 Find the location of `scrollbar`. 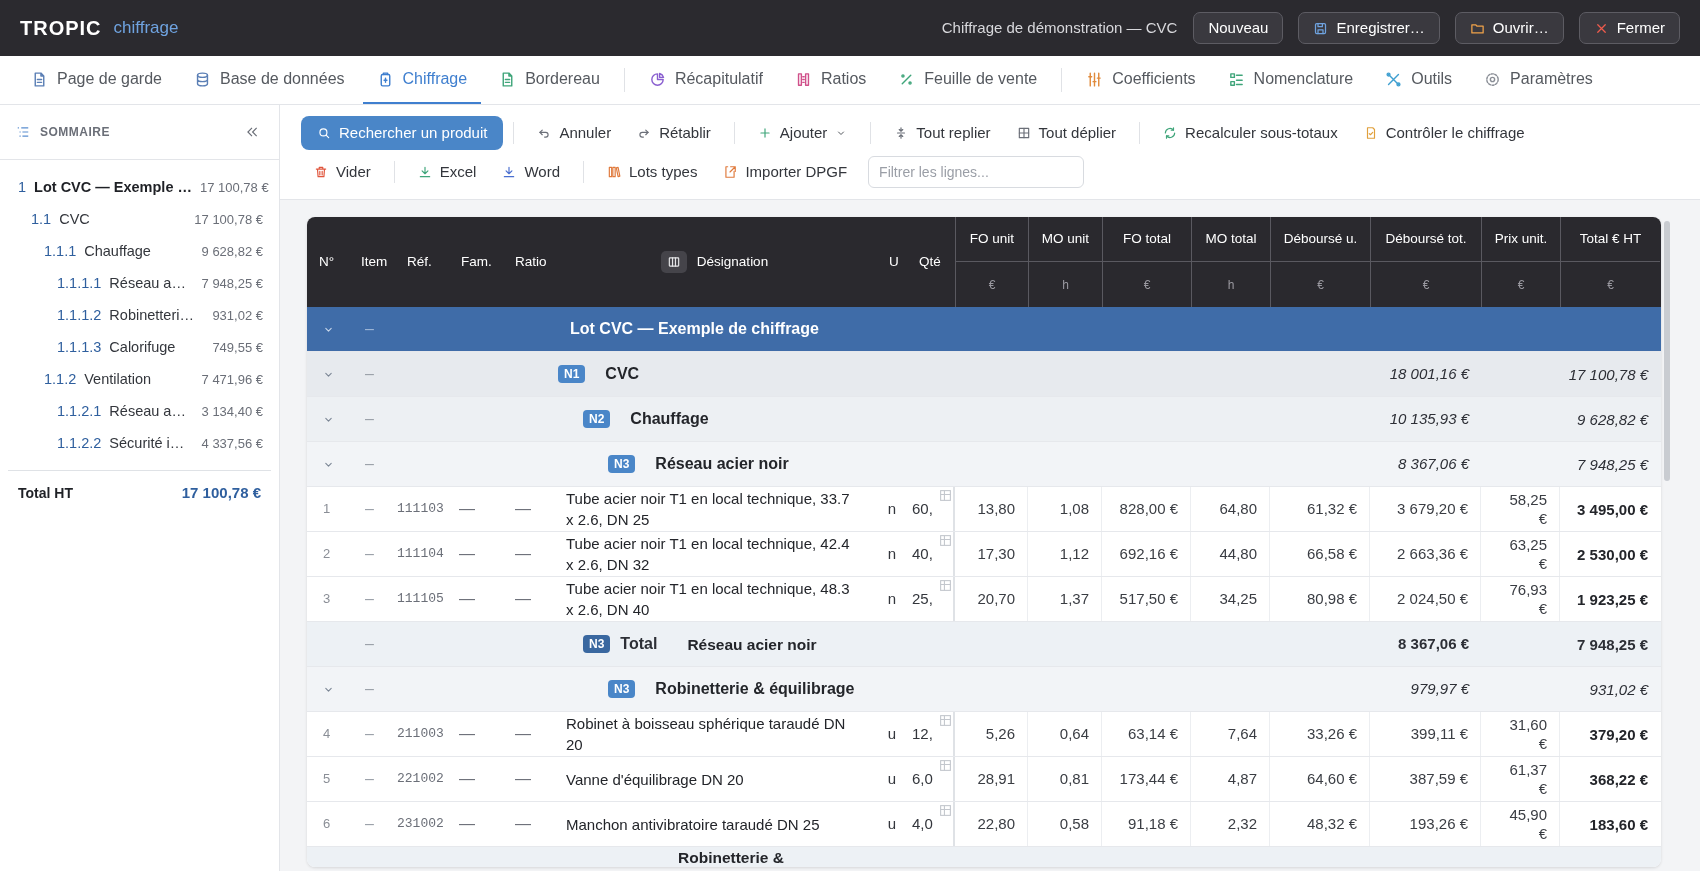

scrollbar is located at coordinates (1667, 351).